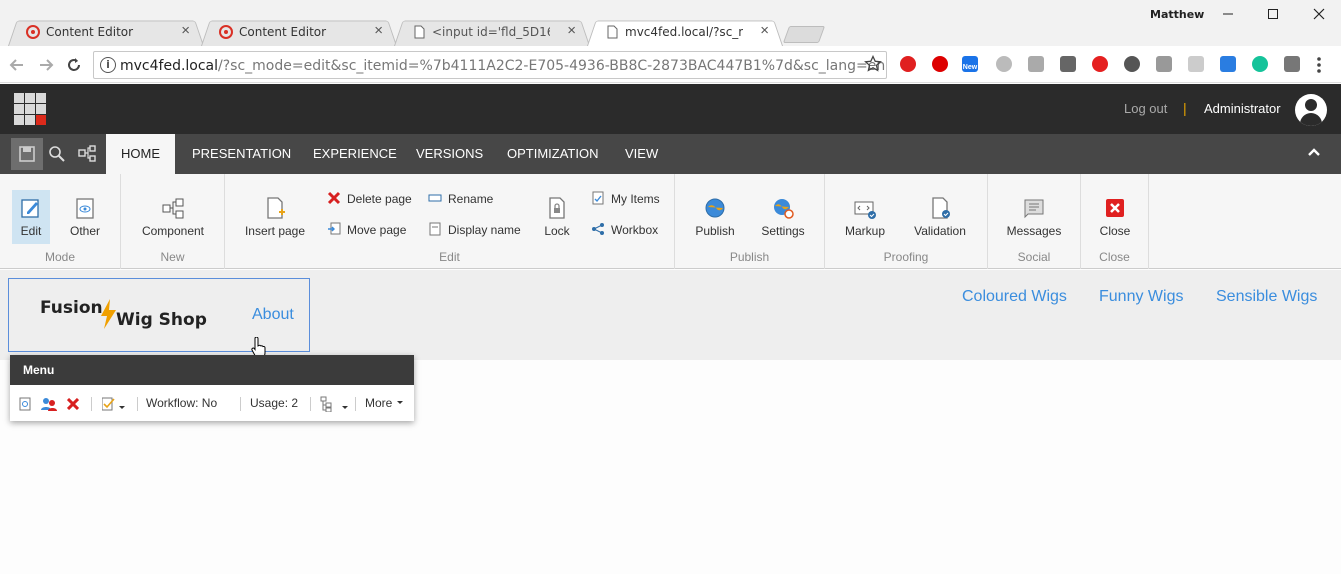 Image resolution: width=1341 pixels, height=574 pixels. What do you see at coordinates (17, 65) in the screenshot?
I see `back-icon` at bounding box center [17, 65].